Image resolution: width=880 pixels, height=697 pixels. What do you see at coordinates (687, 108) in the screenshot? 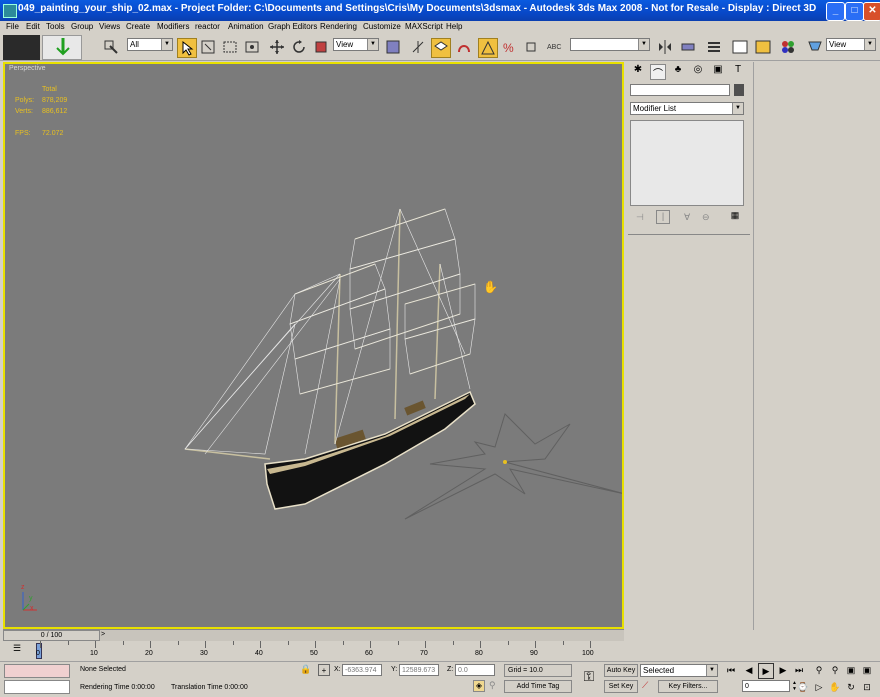
I see `modifier-list-dropdown: Modifier List ▼` at bounding box center [687, 108].